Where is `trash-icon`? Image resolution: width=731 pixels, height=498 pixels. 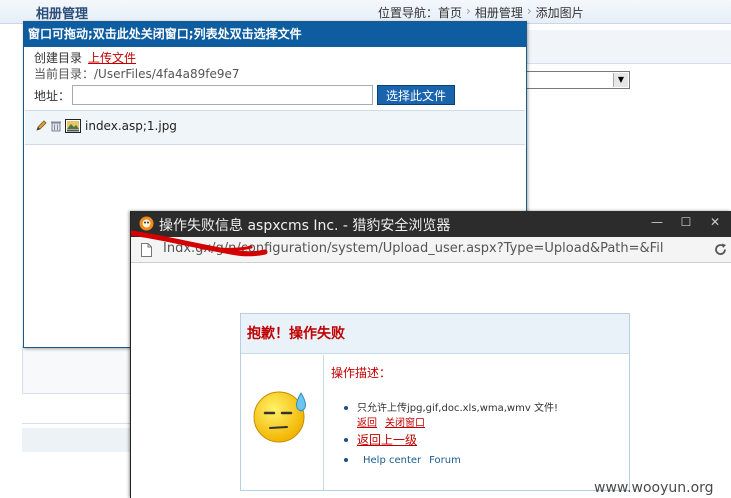
trash-icon is located at coordinates (56, 126).